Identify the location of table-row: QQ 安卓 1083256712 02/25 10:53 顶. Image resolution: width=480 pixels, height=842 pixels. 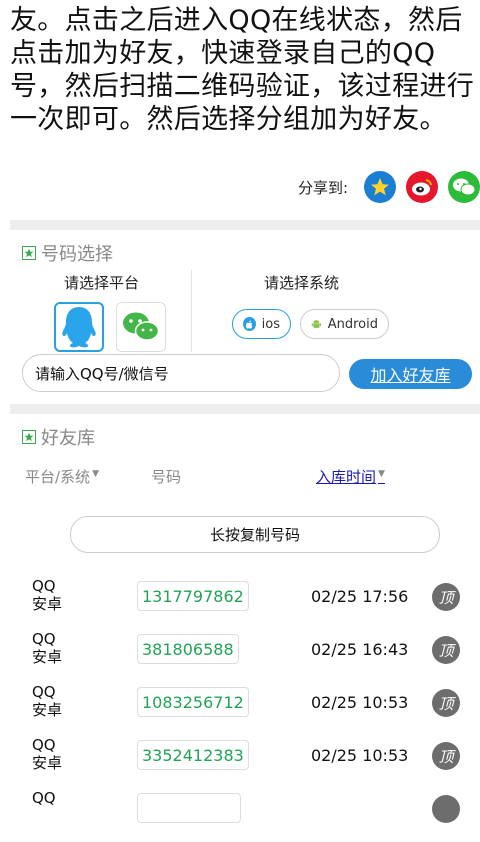
(240, 709).